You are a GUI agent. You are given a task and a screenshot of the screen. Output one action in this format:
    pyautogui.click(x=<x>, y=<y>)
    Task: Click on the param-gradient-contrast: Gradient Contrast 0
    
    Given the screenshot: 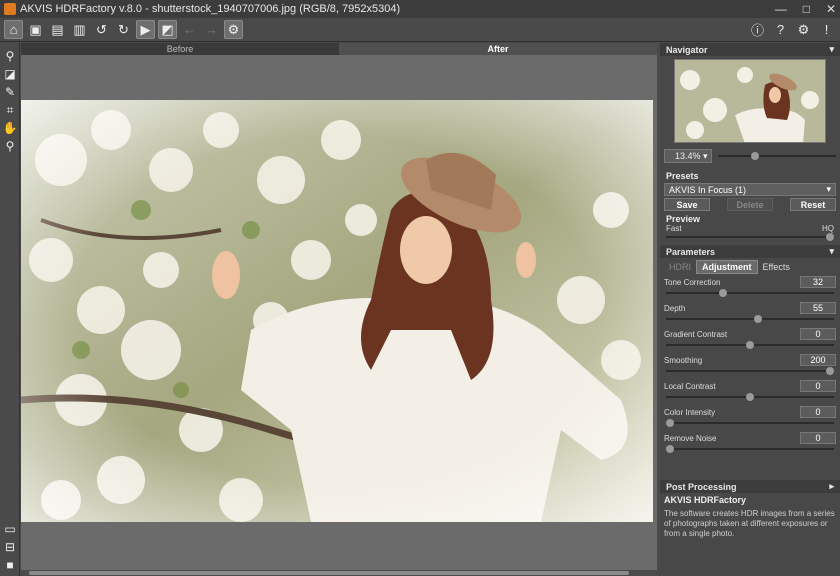 What is the action you would take?
    pyautogui.click(x=750, y=339)
    